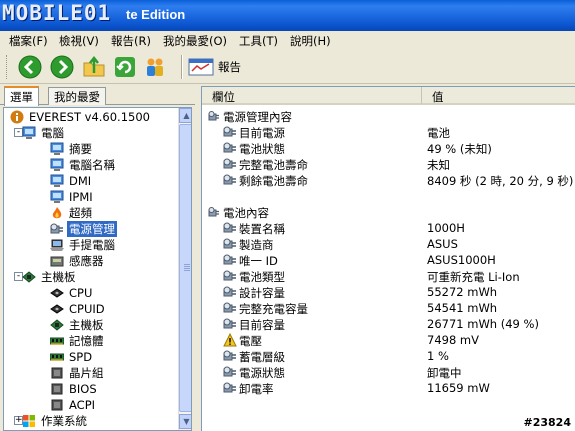 Image resolution: width=575 pixels, height=431 pixels. Describe the element at coordinates (79, 41) in the screenshot. I see `menu-view: 檢視(V)` at that location.